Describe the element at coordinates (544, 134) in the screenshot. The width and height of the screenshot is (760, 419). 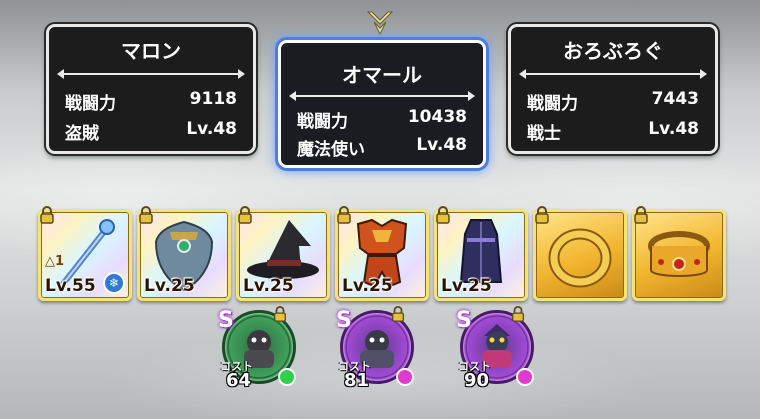
I see `job-label: 戦士` at that location.